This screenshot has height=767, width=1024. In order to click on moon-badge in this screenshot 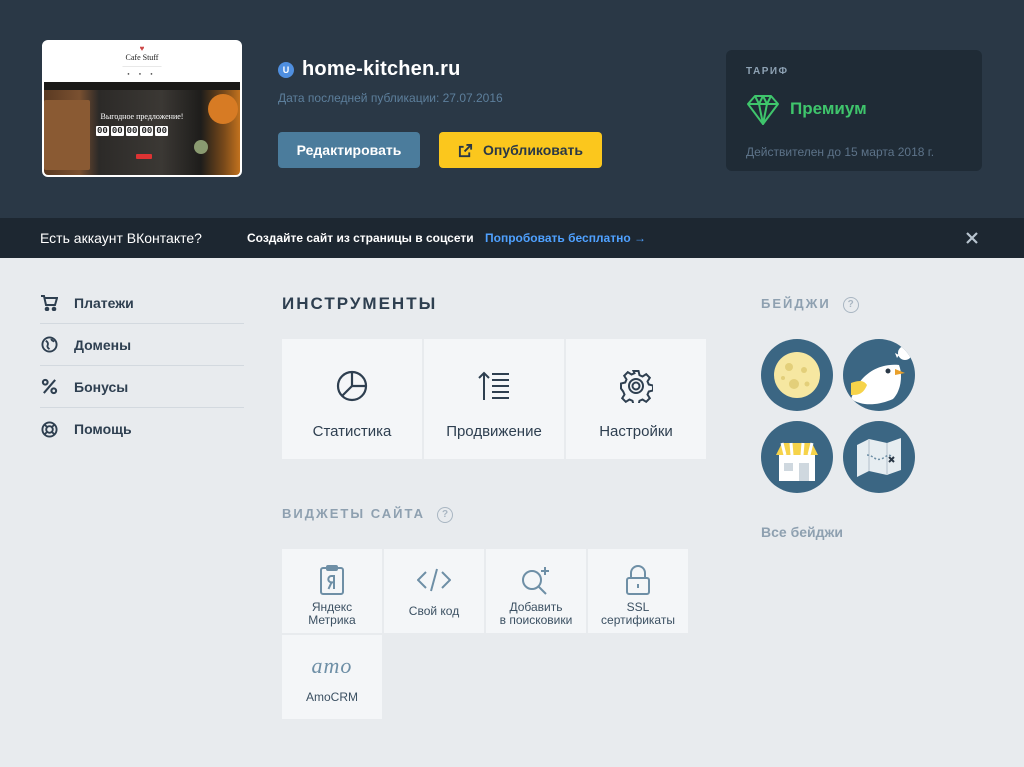, I will do `click(797, 375)`.